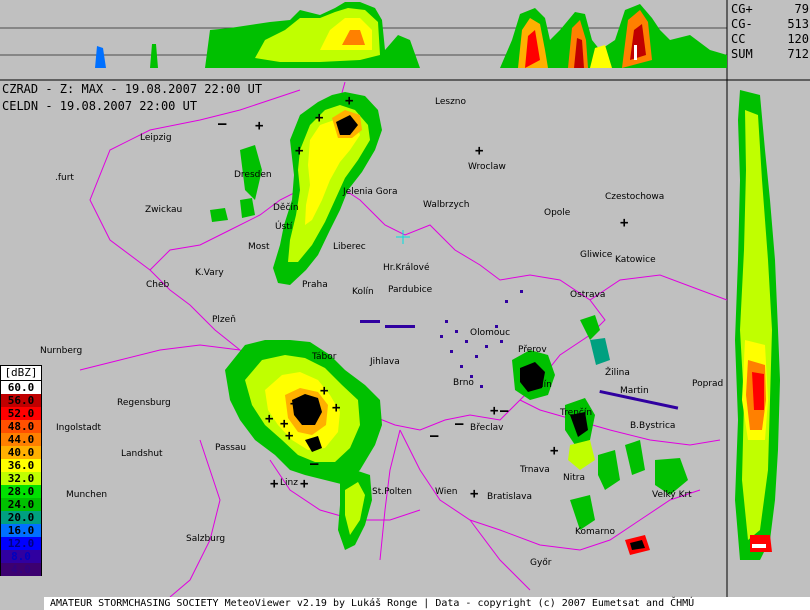 The image size is (810, 610). Describe the element at coordinates (635, 260) in the screenshot. I see `city-label: Katowice` at that location.